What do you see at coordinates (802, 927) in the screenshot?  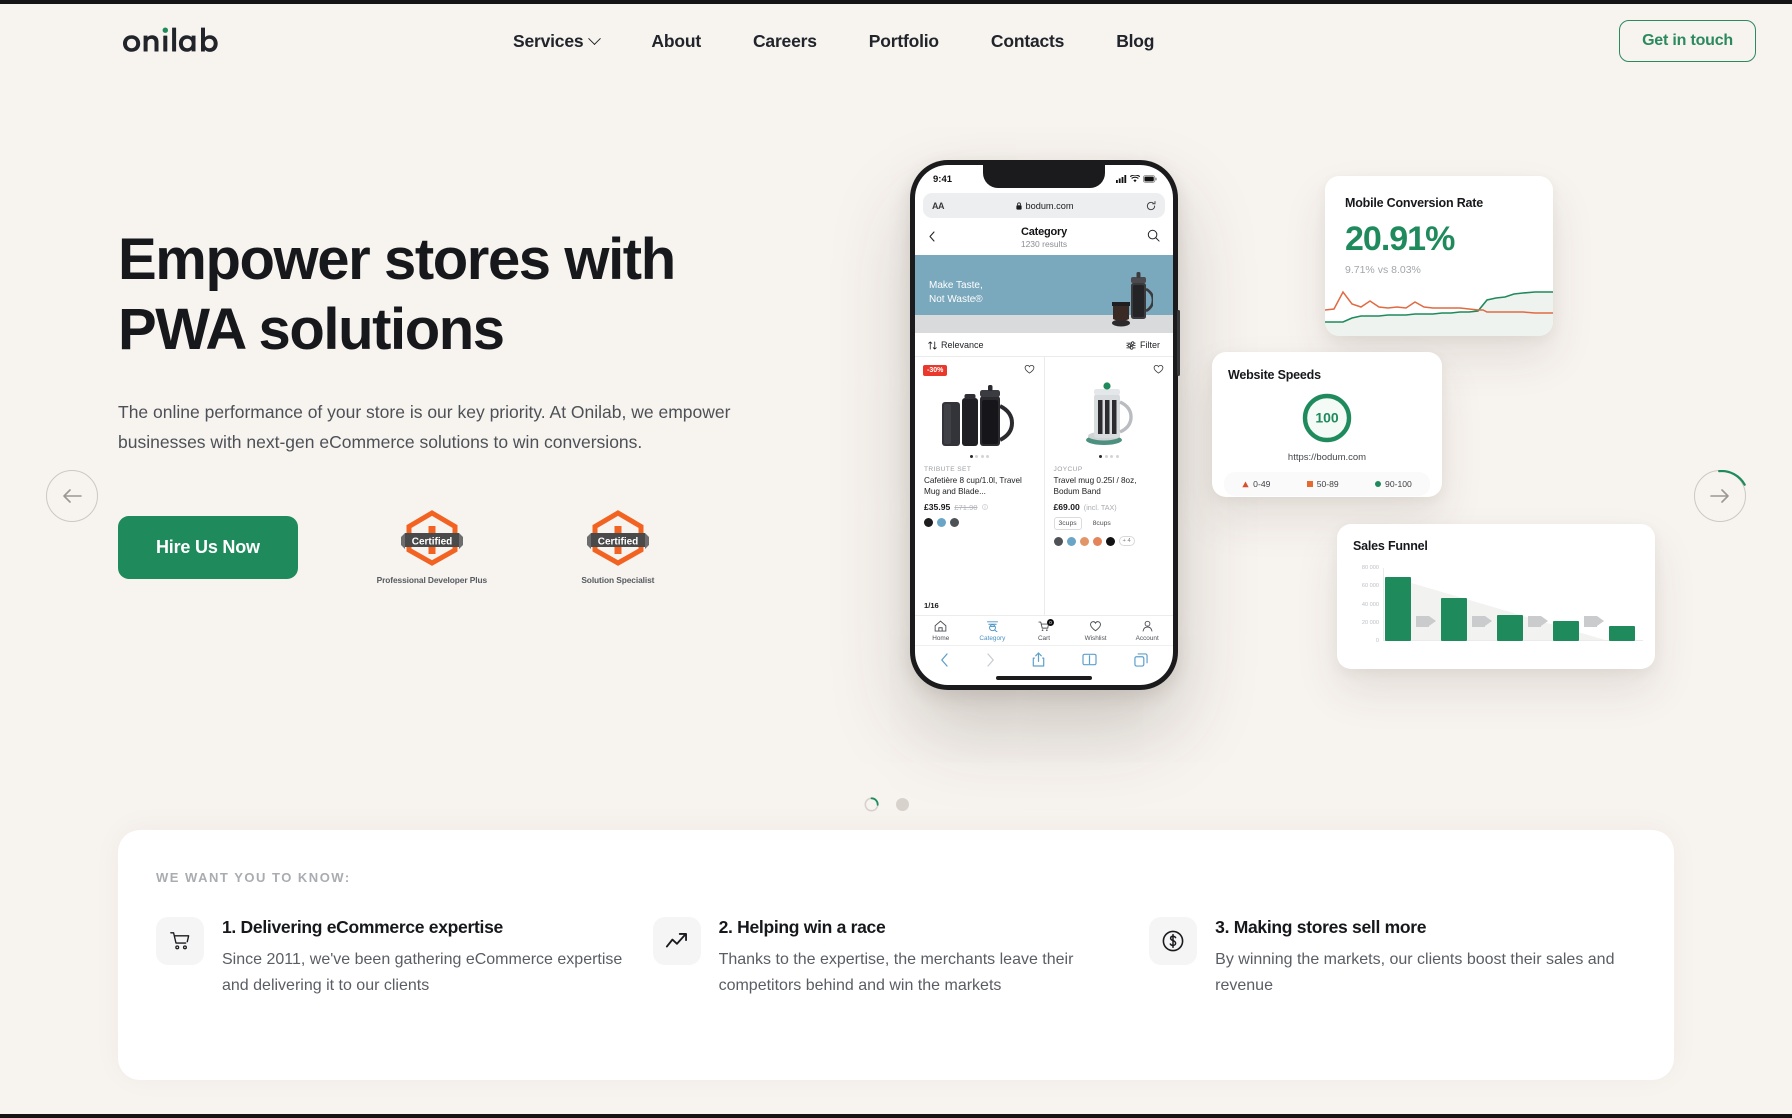 I see `panel-item-title: 2. Helping win a race` at bounding box center [802, 927].